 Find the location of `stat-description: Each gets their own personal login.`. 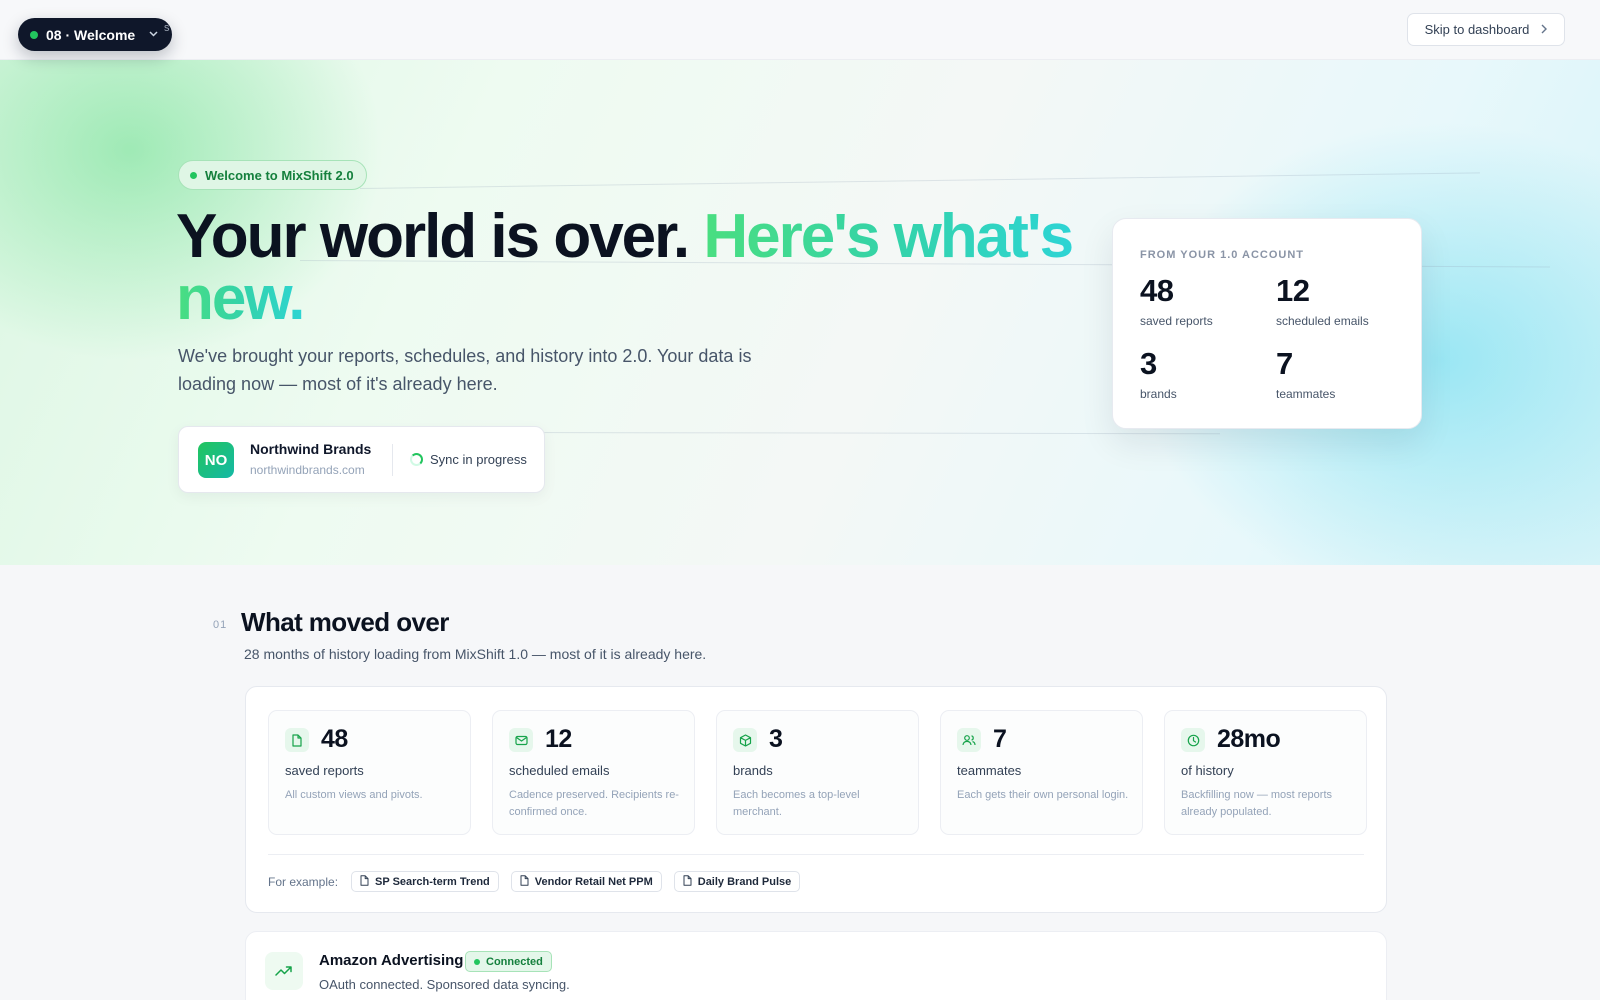

stat-description: Each gets their own personal login. is located at coordinates (1043, 795).